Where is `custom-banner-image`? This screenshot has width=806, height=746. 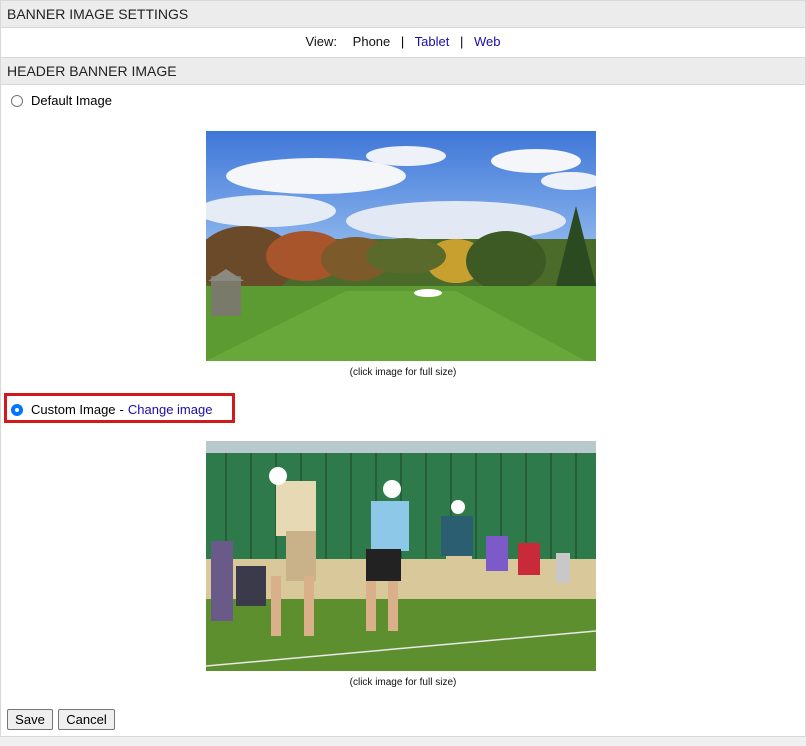 custom-banner-image is located at coordinates (401, 556).